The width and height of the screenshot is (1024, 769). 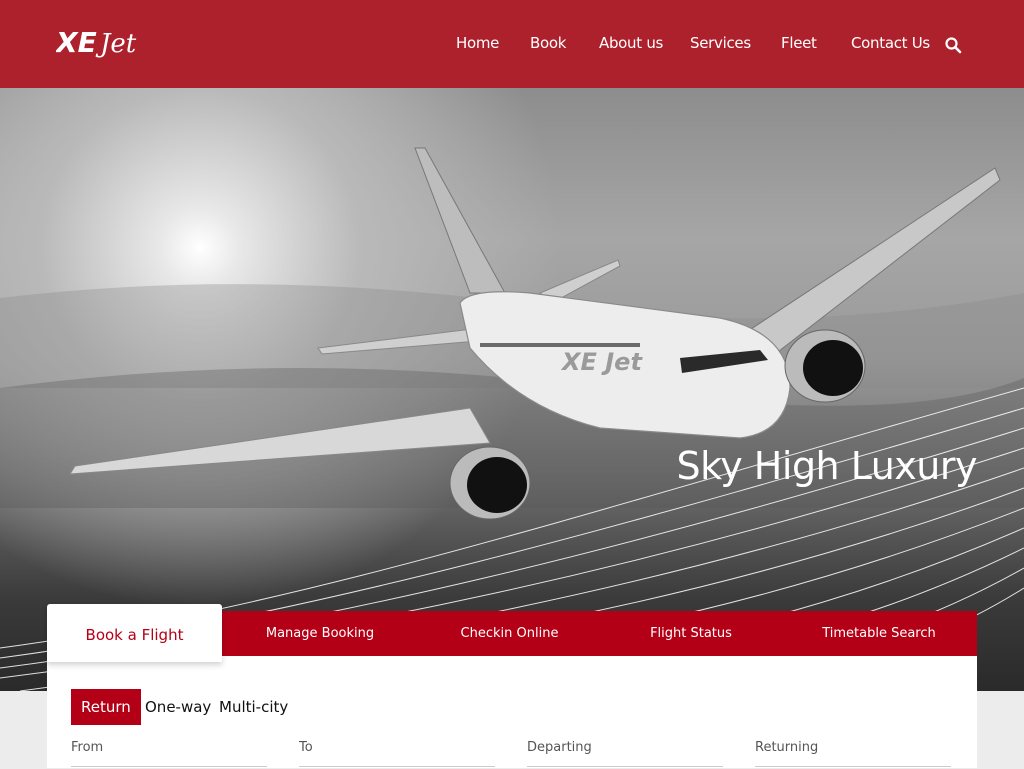 What do you see at coordinates (509, 633) in the screenshot?
I see `tab-checkin-online: Checkin Online` at bounding box center [509, 633].